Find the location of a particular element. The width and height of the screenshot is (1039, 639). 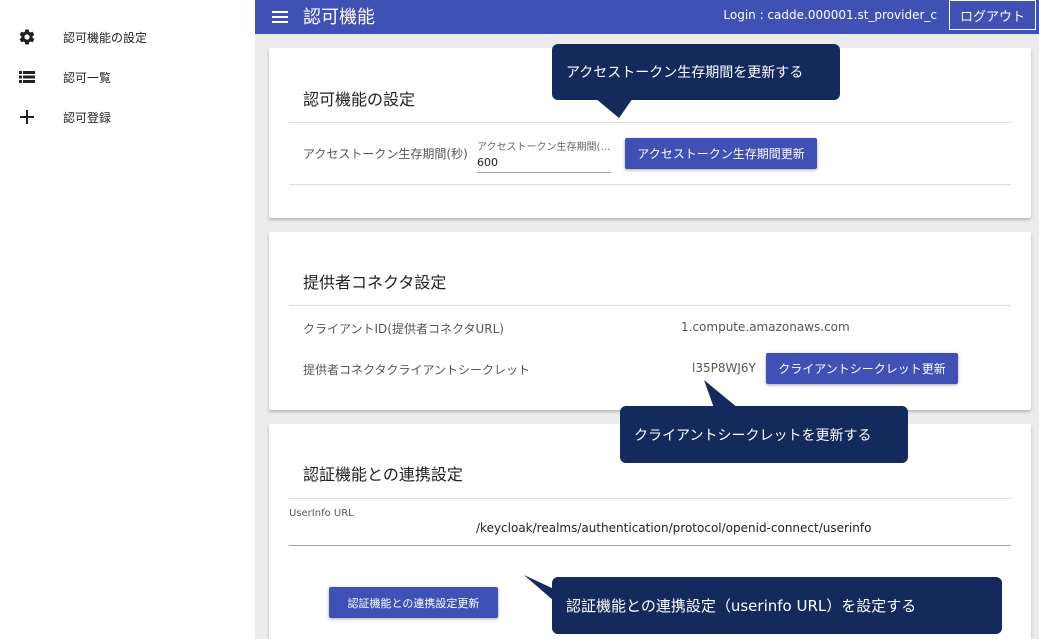

callout-userinfo: 認証機能との連携設定（userinfo URL）を設定する is located at coordinates (777, 605).